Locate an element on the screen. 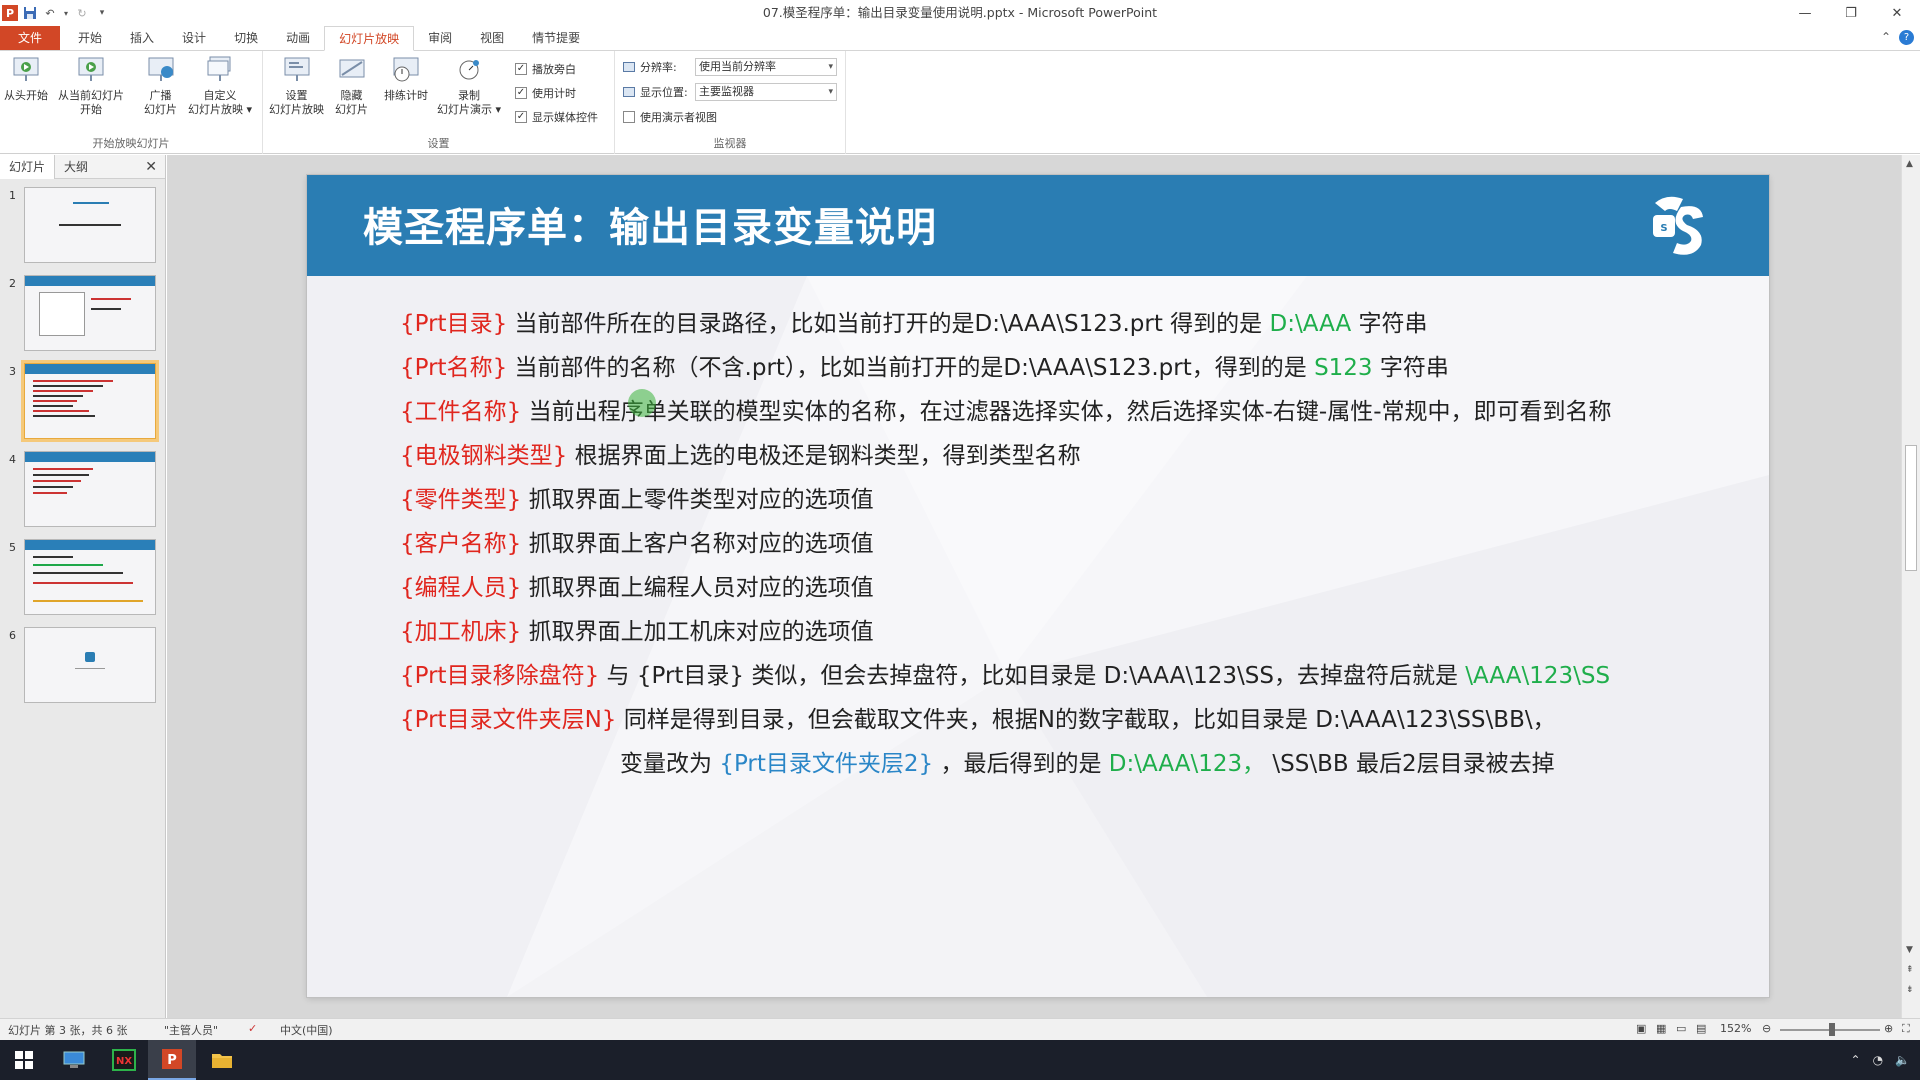 The height and width of the screenshot is (1080, 1920). spellcheck-icon: ✓ is located at coordinates (252, 1028).